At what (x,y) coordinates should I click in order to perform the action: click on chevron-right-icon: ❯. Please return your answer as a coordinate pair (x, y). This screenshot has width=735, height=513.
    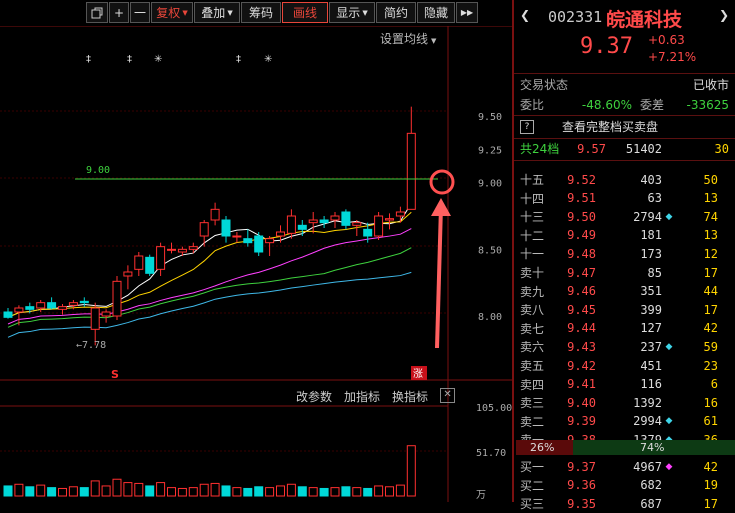
    Looking at the image, I should click on (724, 15).